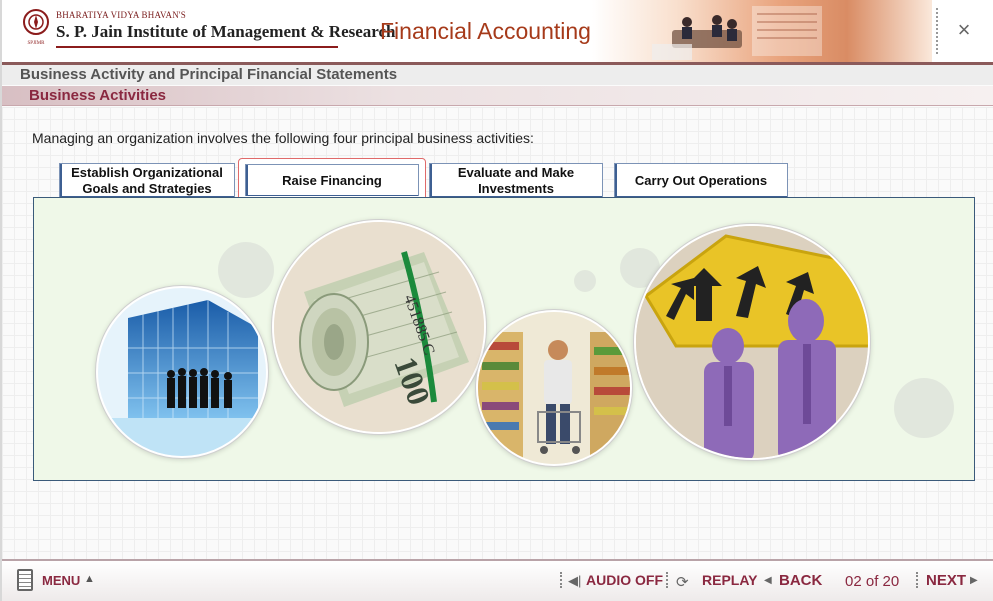 The image size is (993, 601). What do you see at coordinates (97, 95) in the screenshot?
I see `section-title: Business Activities` at bounding box center [97, 95].